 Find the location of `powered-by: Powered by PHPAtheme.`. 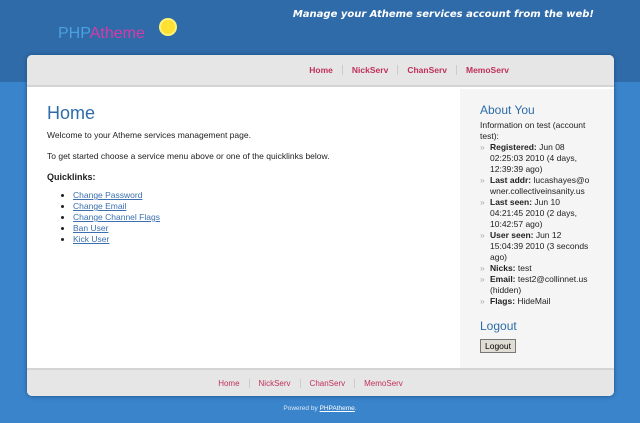

powered-by: Powered by PHPAtheme. is located at coordinates (320, 408).